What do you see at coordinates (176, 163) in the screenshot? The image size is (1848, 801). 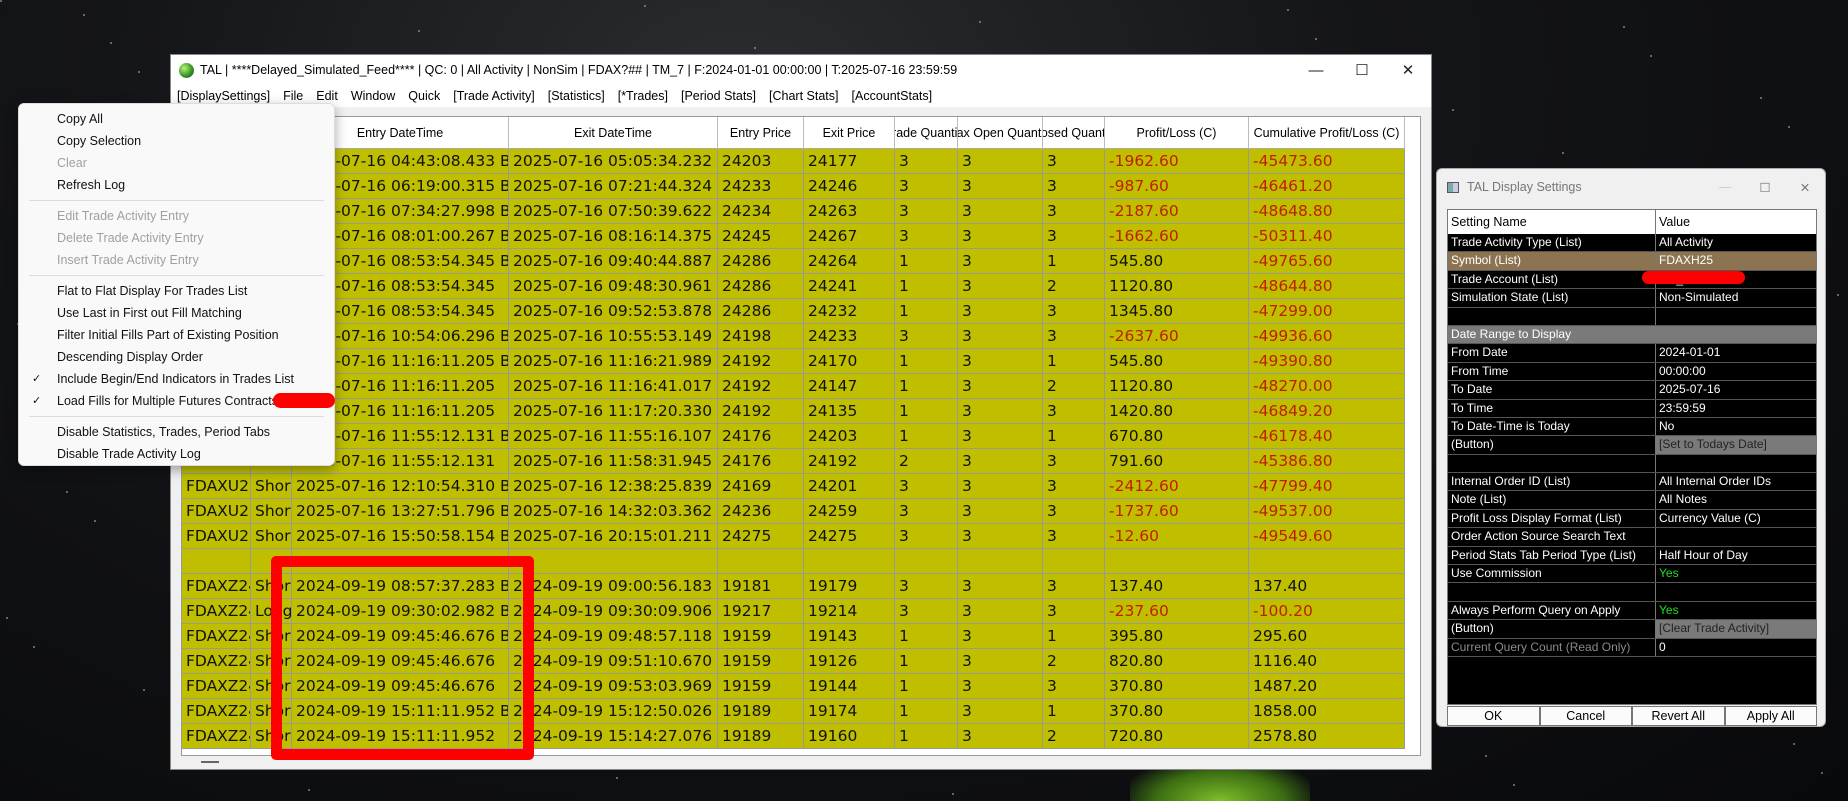 I see `context-menu-item: Clear` at bounding box center [176, 163].